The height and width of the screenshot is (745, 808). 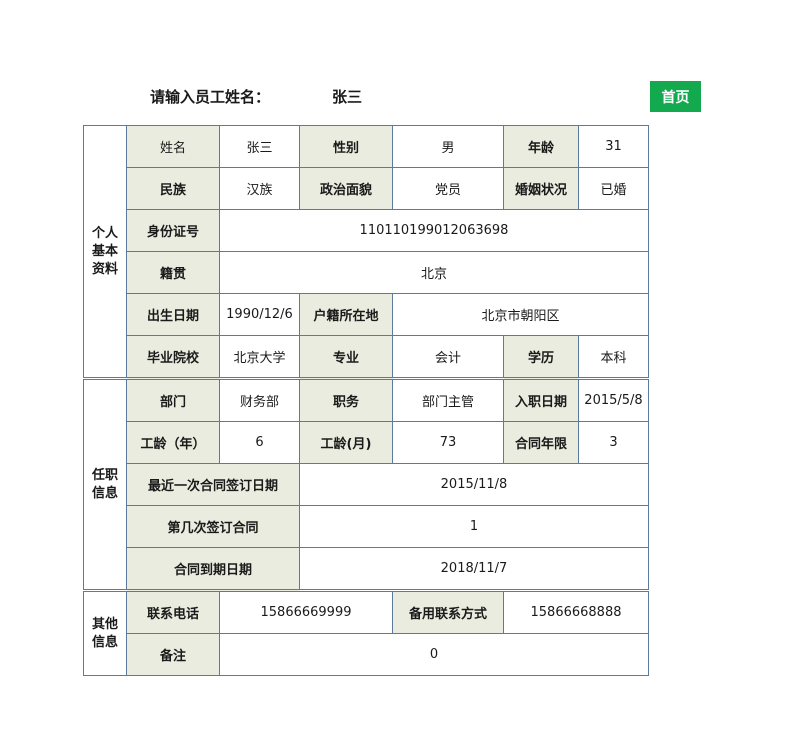 What do you see at coordinates (173, 314) in the screenshot?
I see `birth-label: 出生日期` at bounding box center [173, 314].